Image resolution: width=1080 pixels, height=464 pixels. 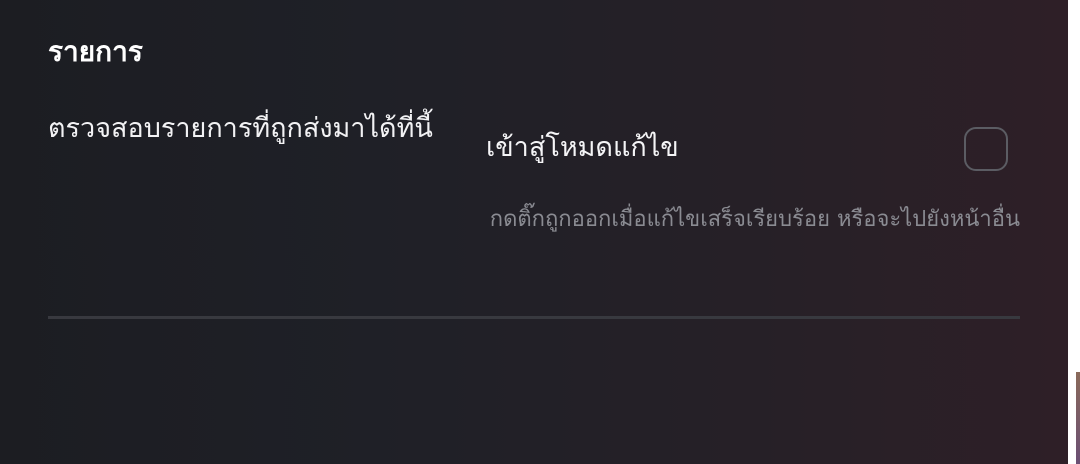 What do you see at coordinates (582, 147) in the screenshot?
I see `edit-mode-label: เข้าสู่โหมดแก้ไข` at bounding box center [582, 147].